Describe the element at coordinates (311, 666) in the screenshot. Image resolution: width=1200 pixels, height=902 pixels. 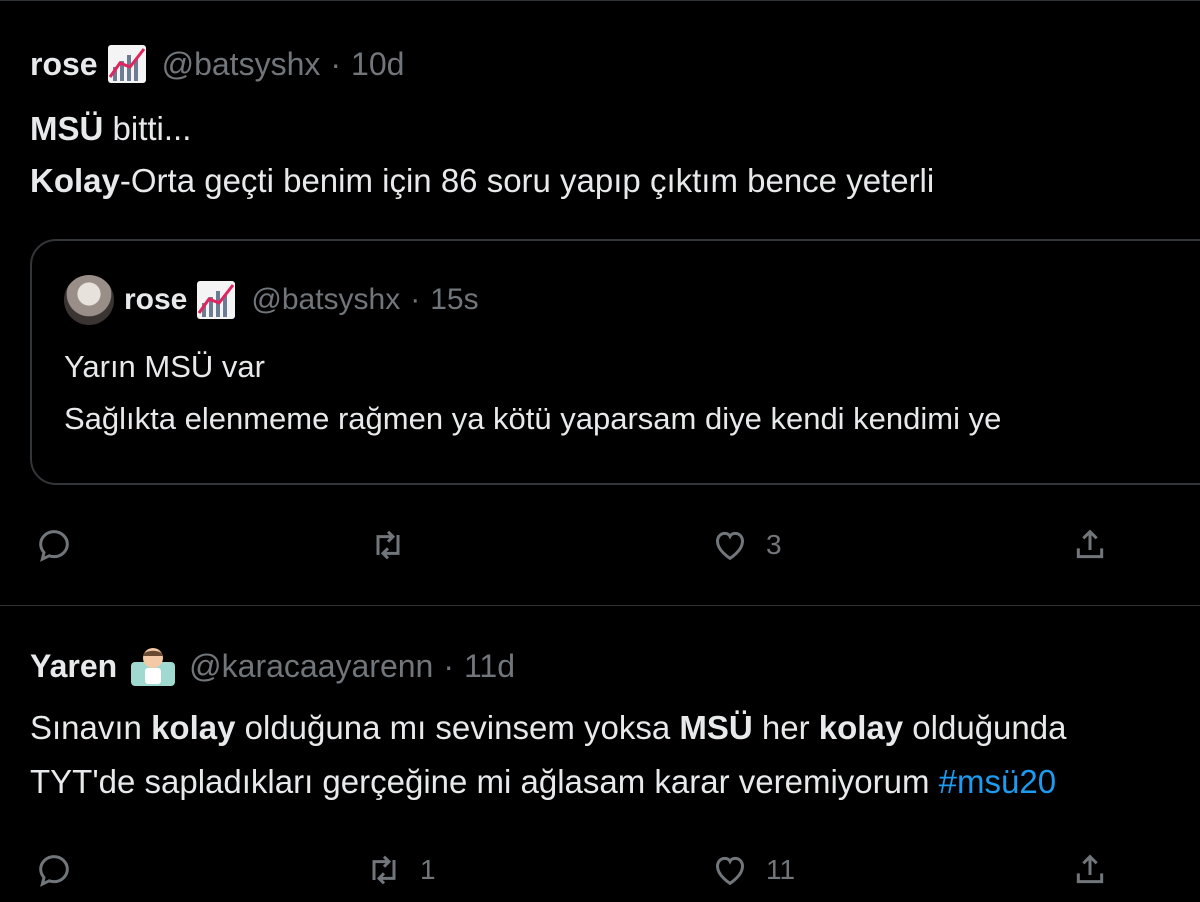
I see `author-handle: @karacaayarenn` at that location.